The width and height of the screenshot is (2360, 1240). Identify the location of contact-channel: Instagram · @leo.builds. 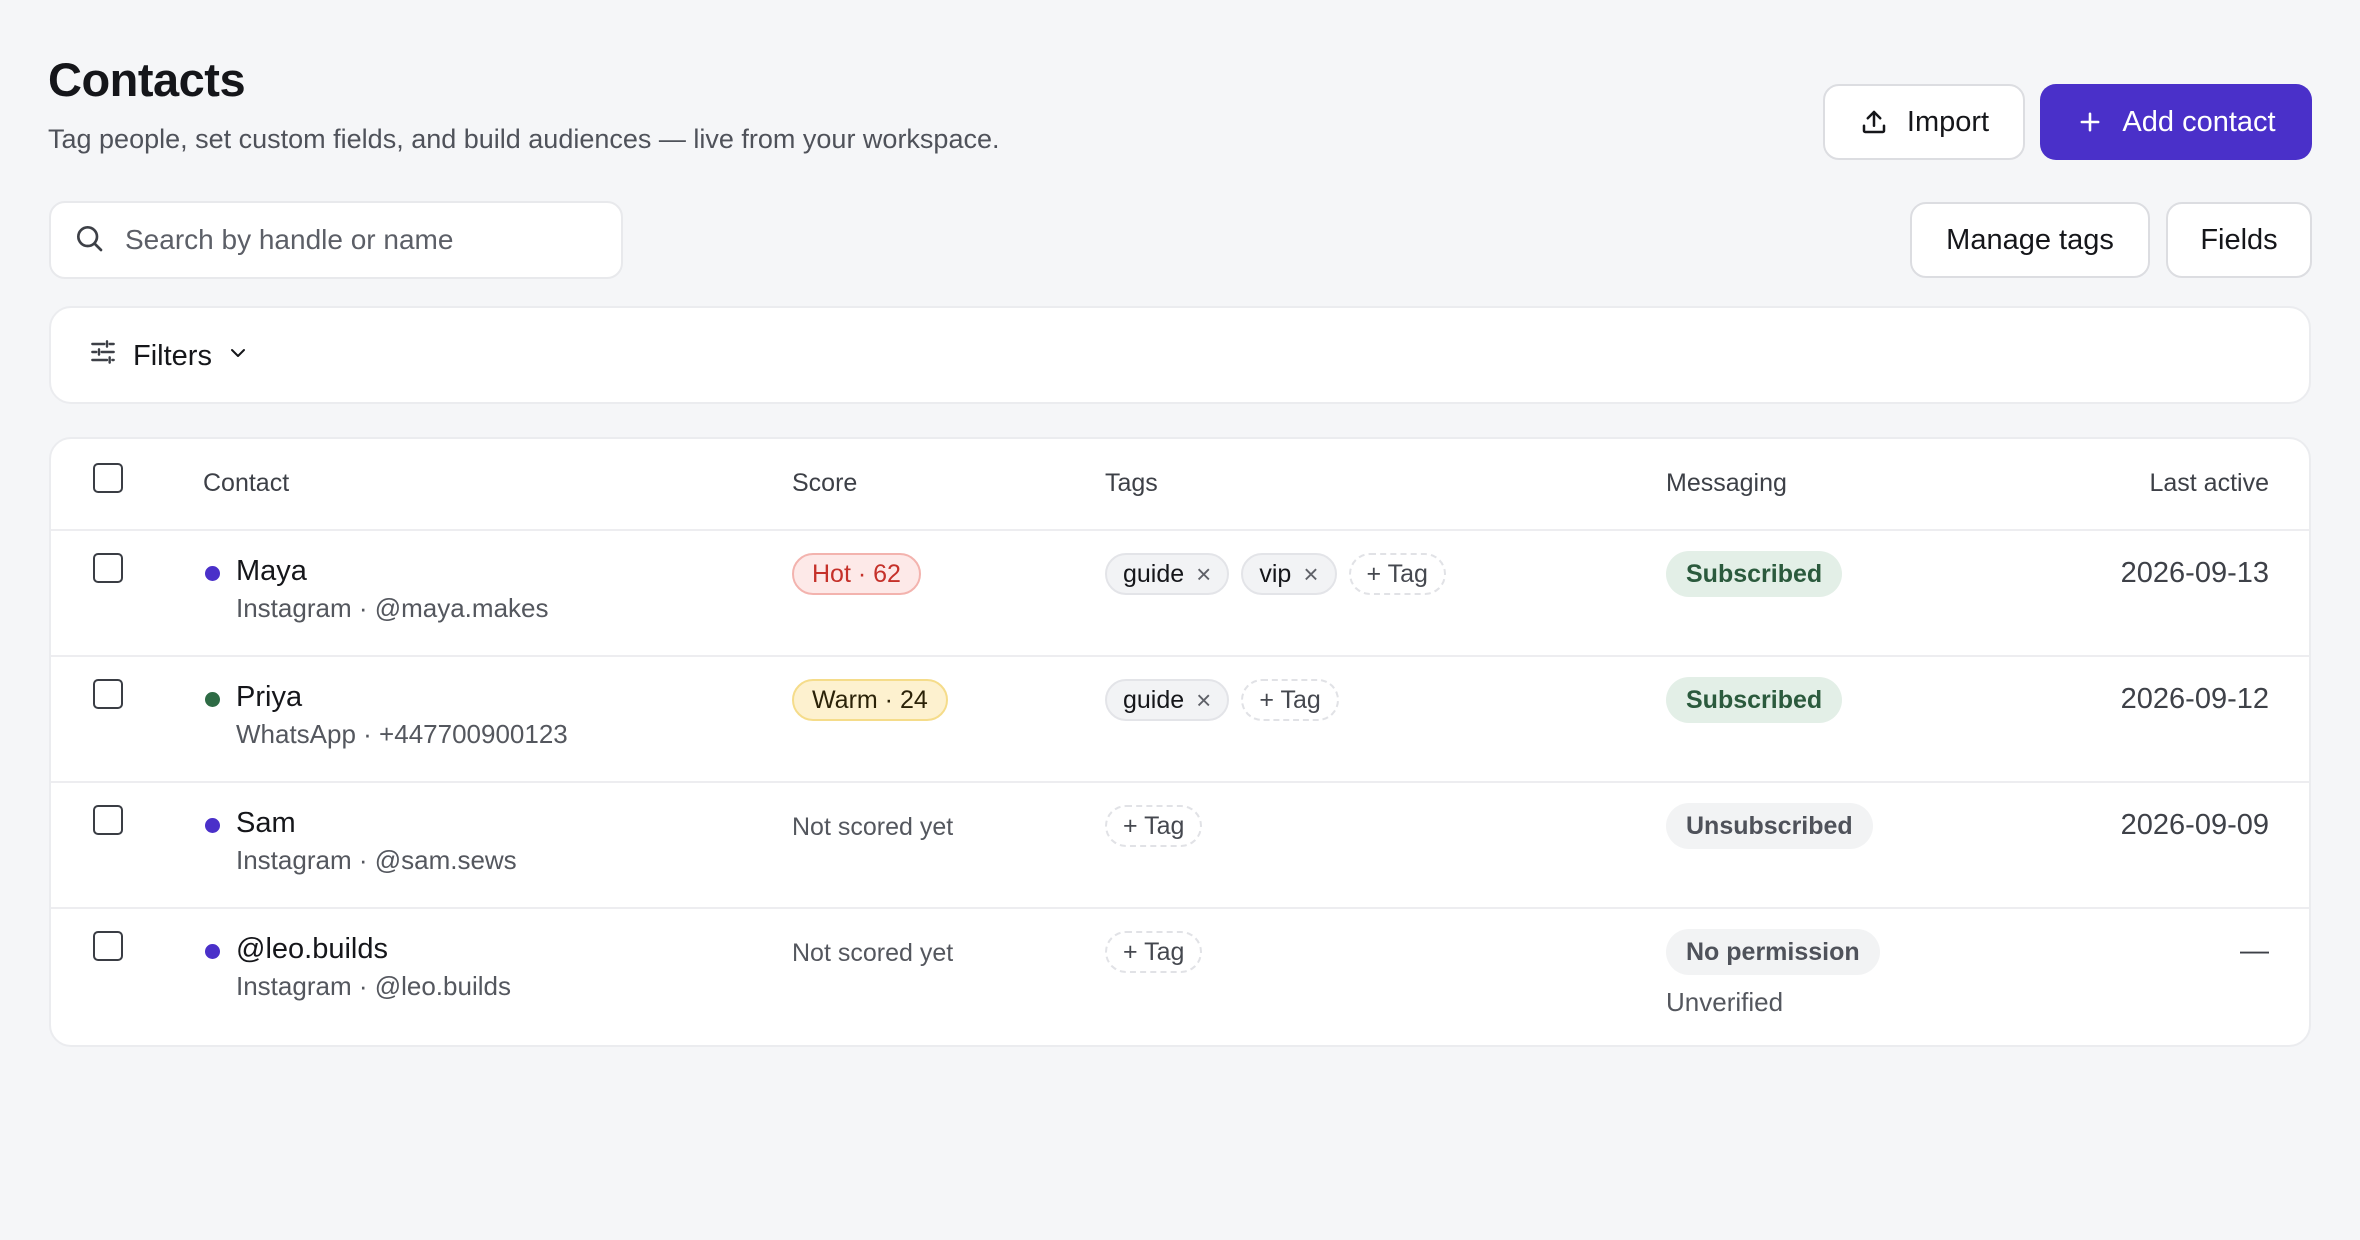
(373, 986).